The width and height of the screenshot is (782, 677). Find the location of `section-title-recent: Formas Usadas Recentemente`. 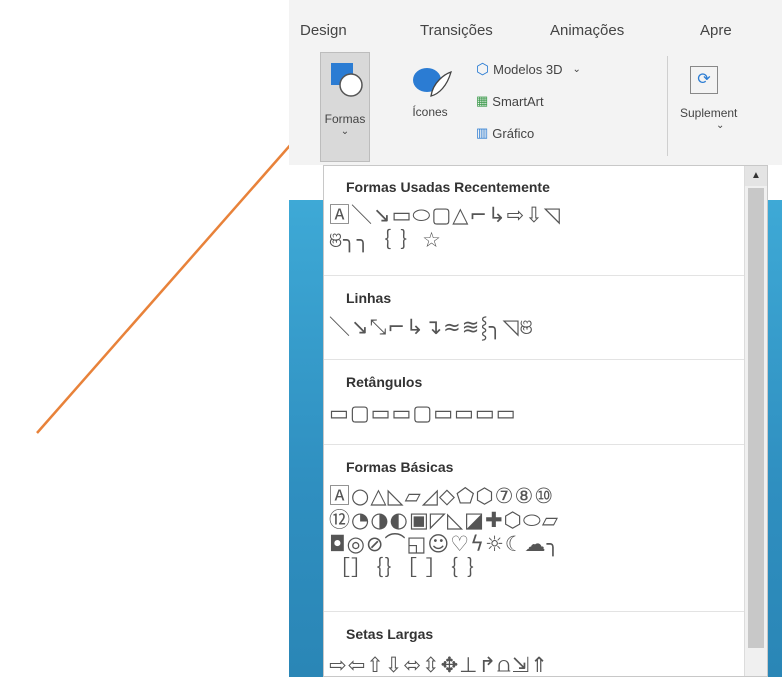

section-title-recent: Formas Usadas Recentemente is located at coordinates (448, 187).